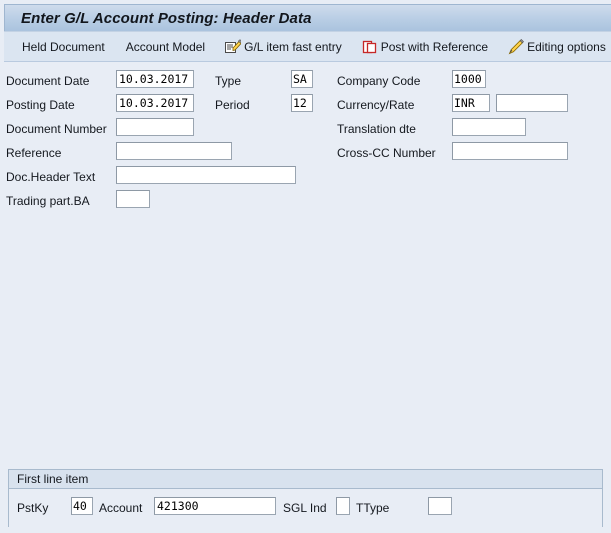  Describe the element at coordinates (343, 506) in the screenshot. I see `sgl-ind-input` at that location.